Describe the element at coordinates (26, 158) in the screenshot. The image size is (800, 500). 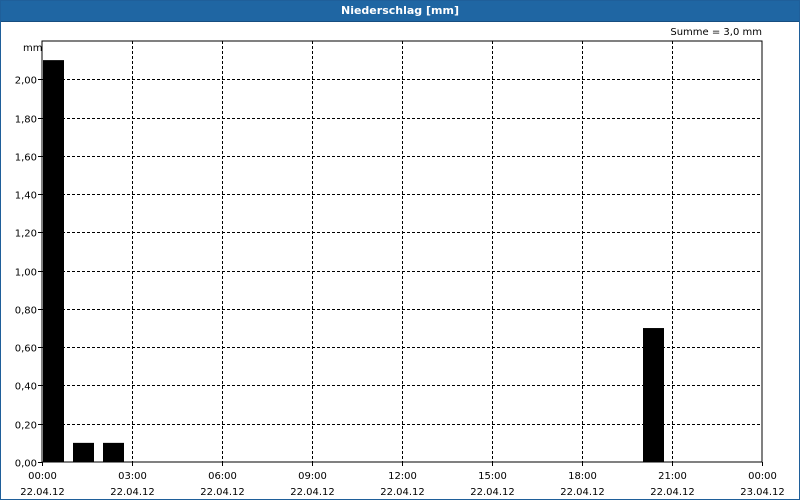
I see `y-tick-label: 1,60` at that location.